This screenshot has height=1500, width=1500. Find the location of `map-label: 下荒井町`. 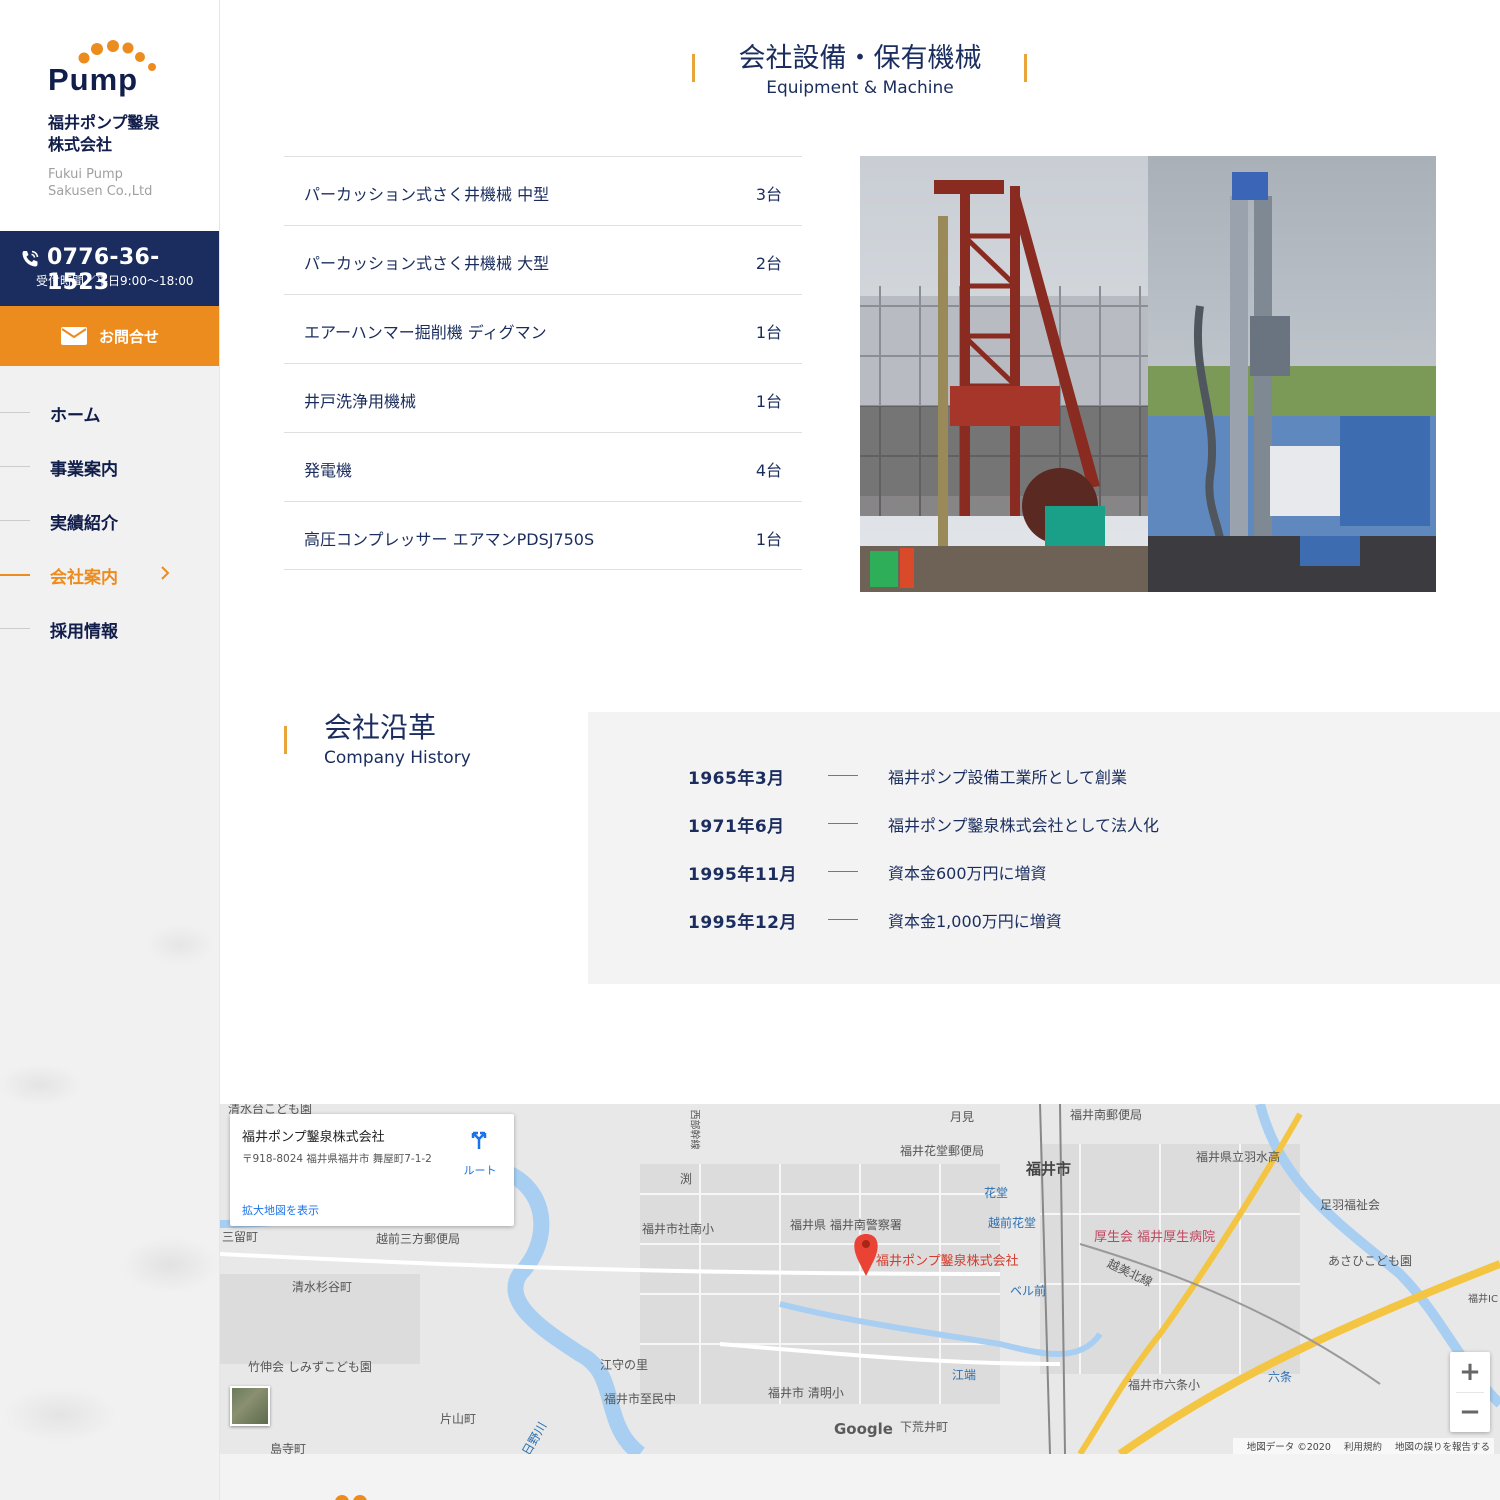

map-label: 下荒井町 is located at coordinates (924, 1427).